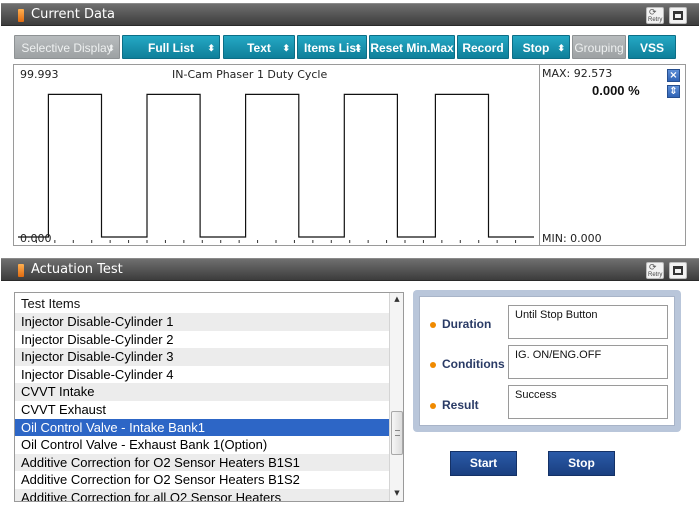  Describe the element at coordinates (588, 402) in the screenshot. I see `result-value: Success` at that location.